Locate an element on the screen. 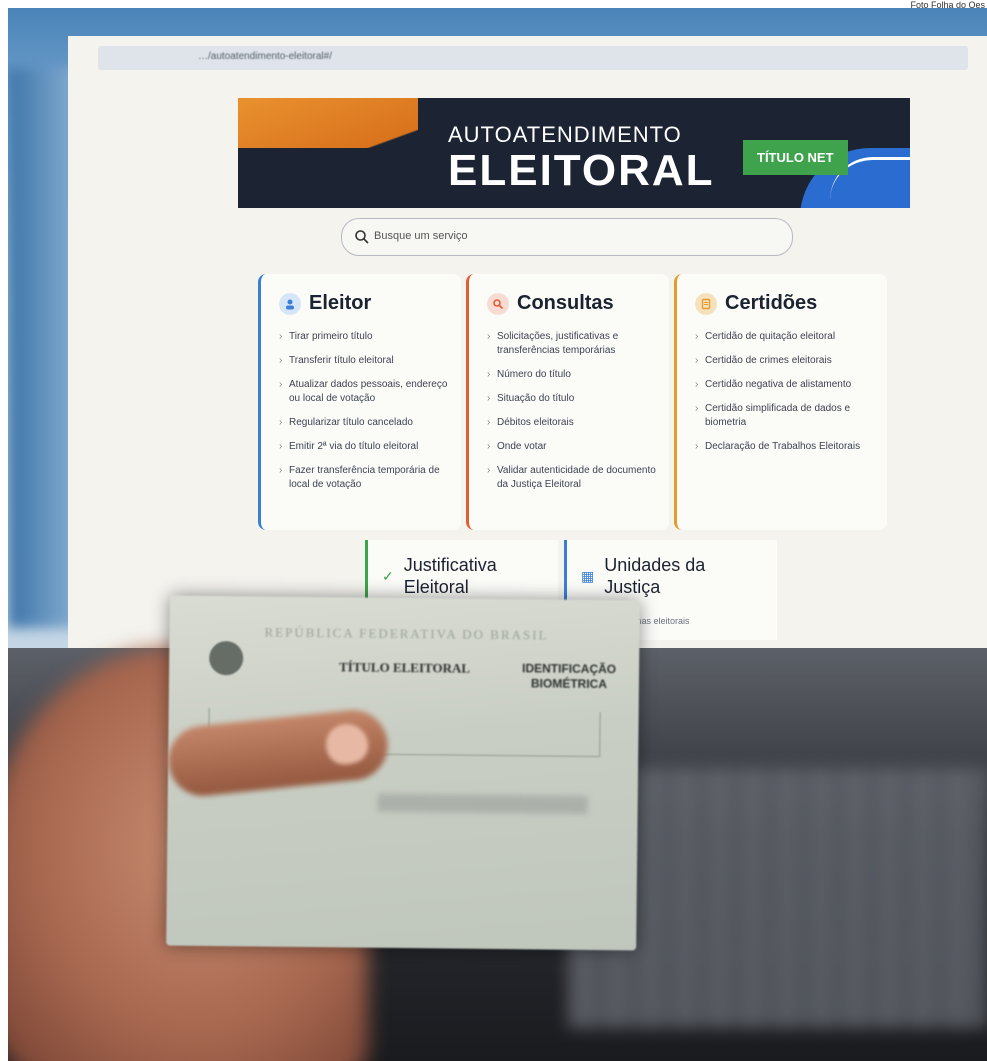  search-input: Busque um serviço is located at coordinates (567, 237).